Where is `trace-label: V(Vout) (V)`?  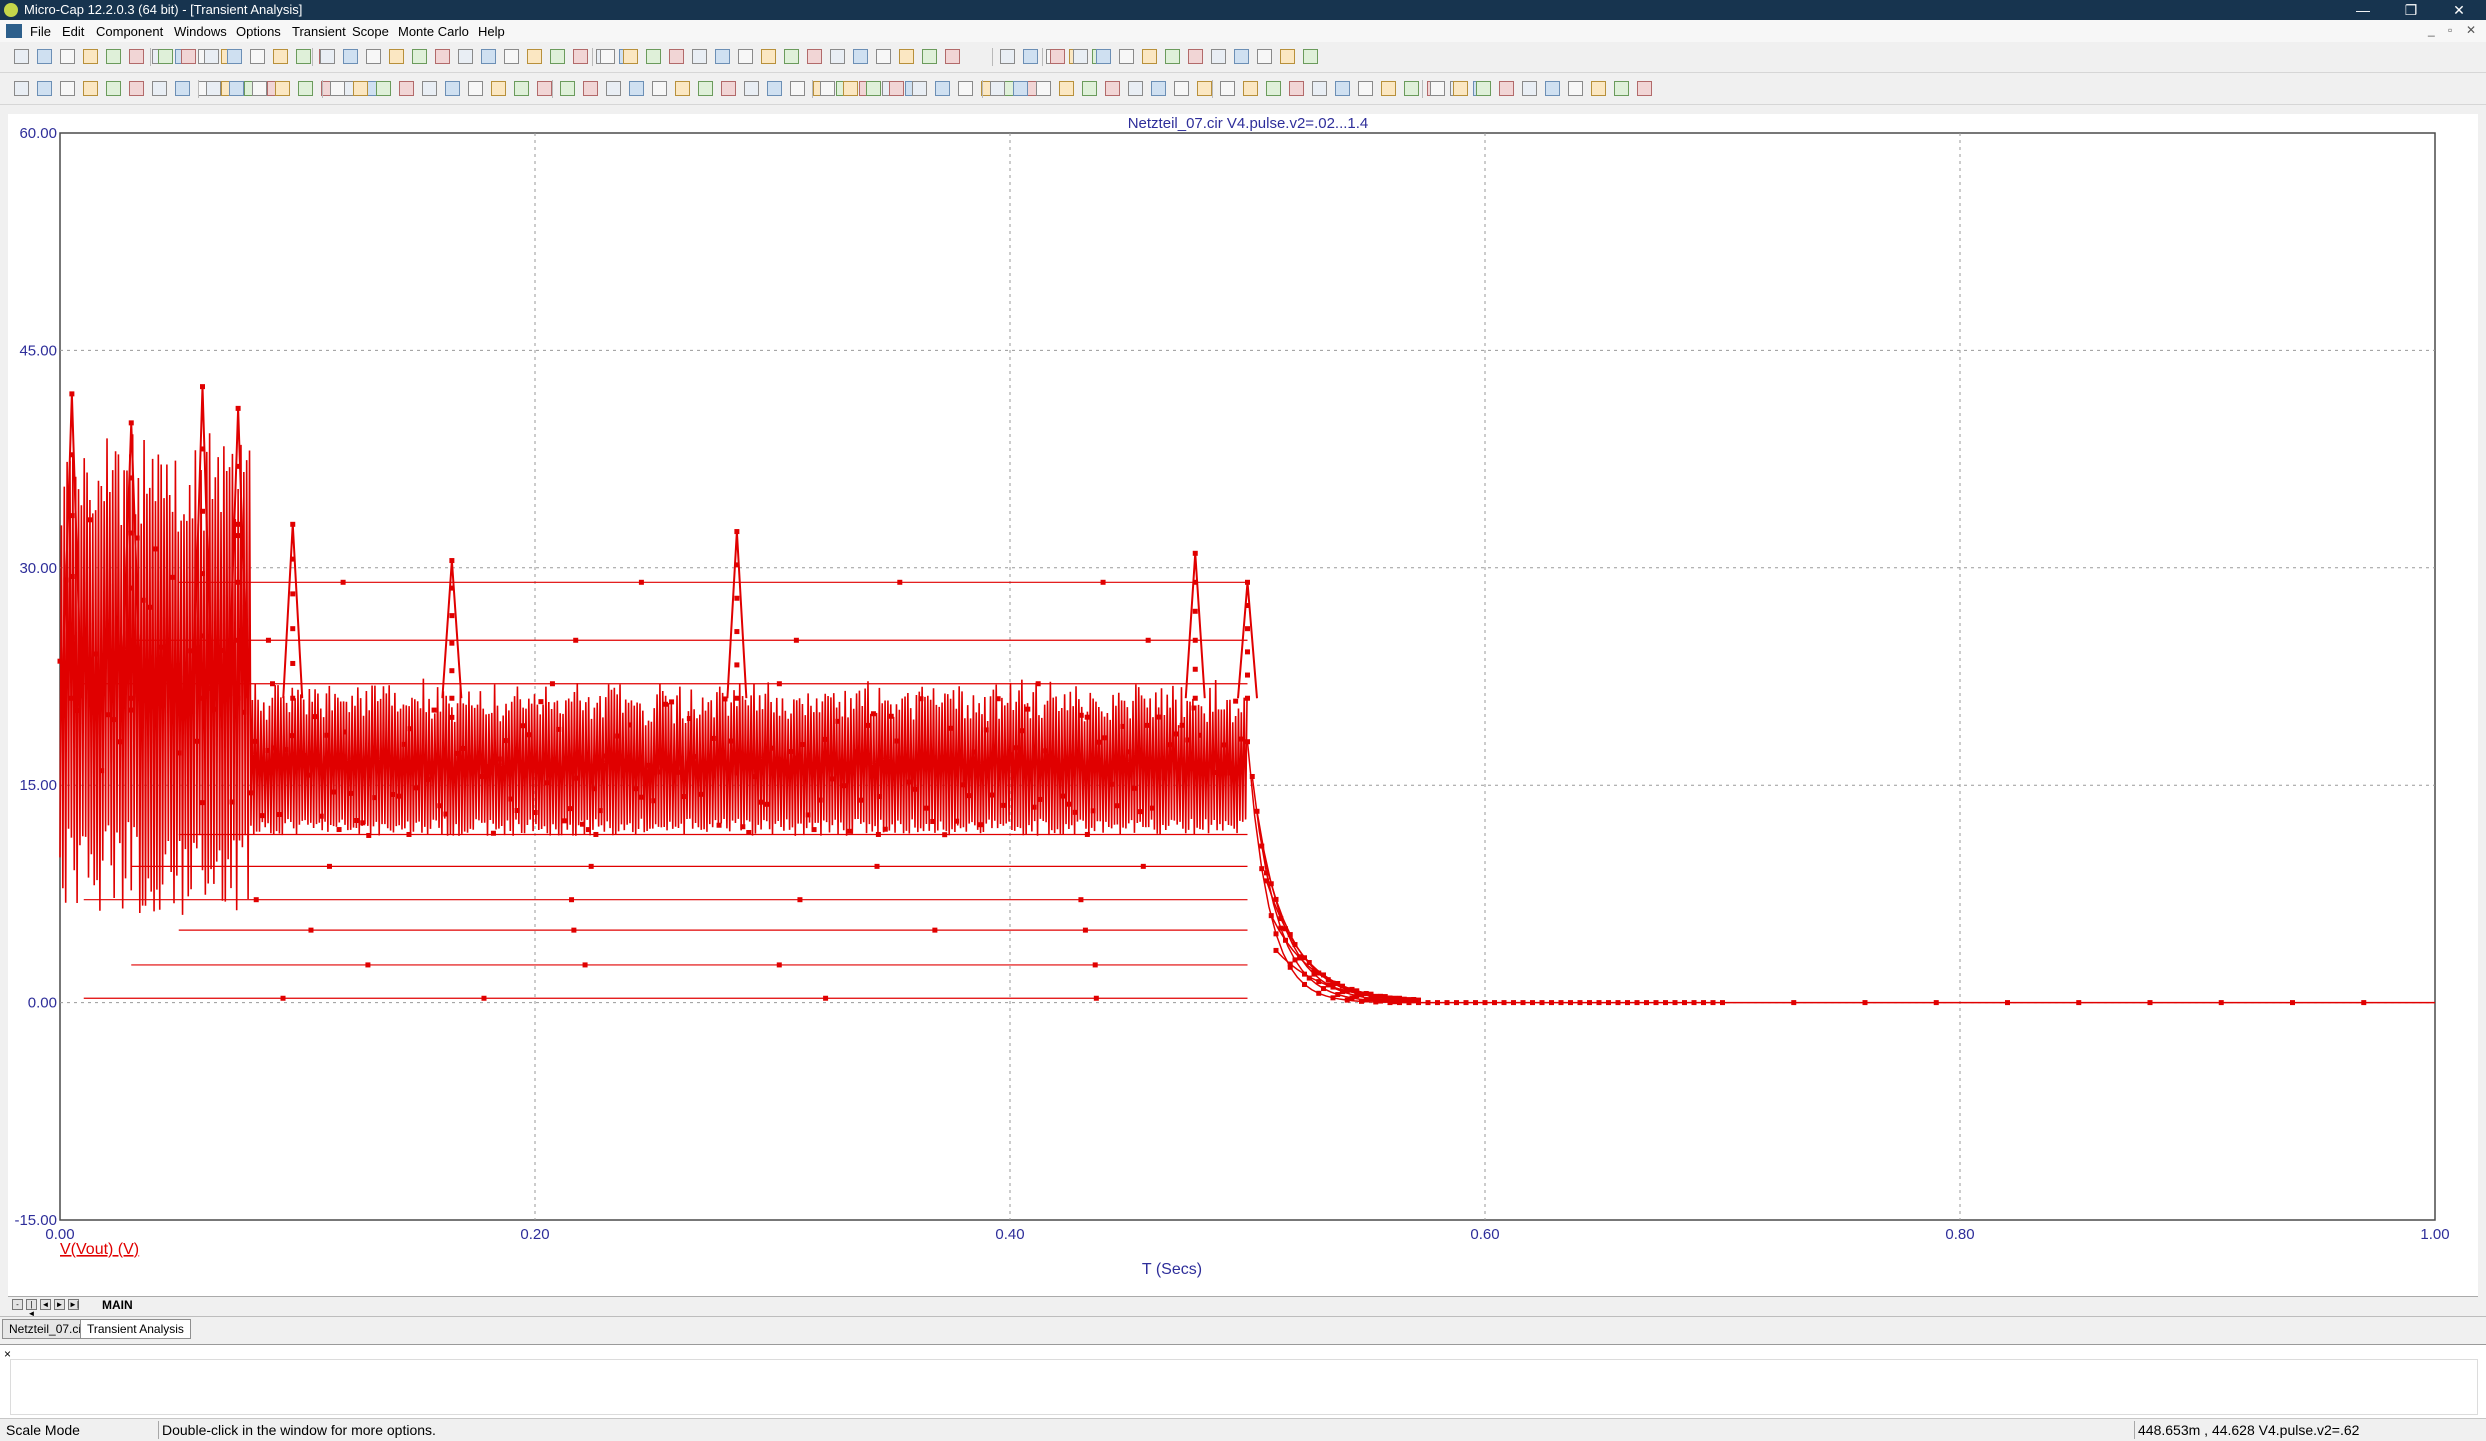
trace-label: V(Vout) (V) is located at coordinates (99, 1249).